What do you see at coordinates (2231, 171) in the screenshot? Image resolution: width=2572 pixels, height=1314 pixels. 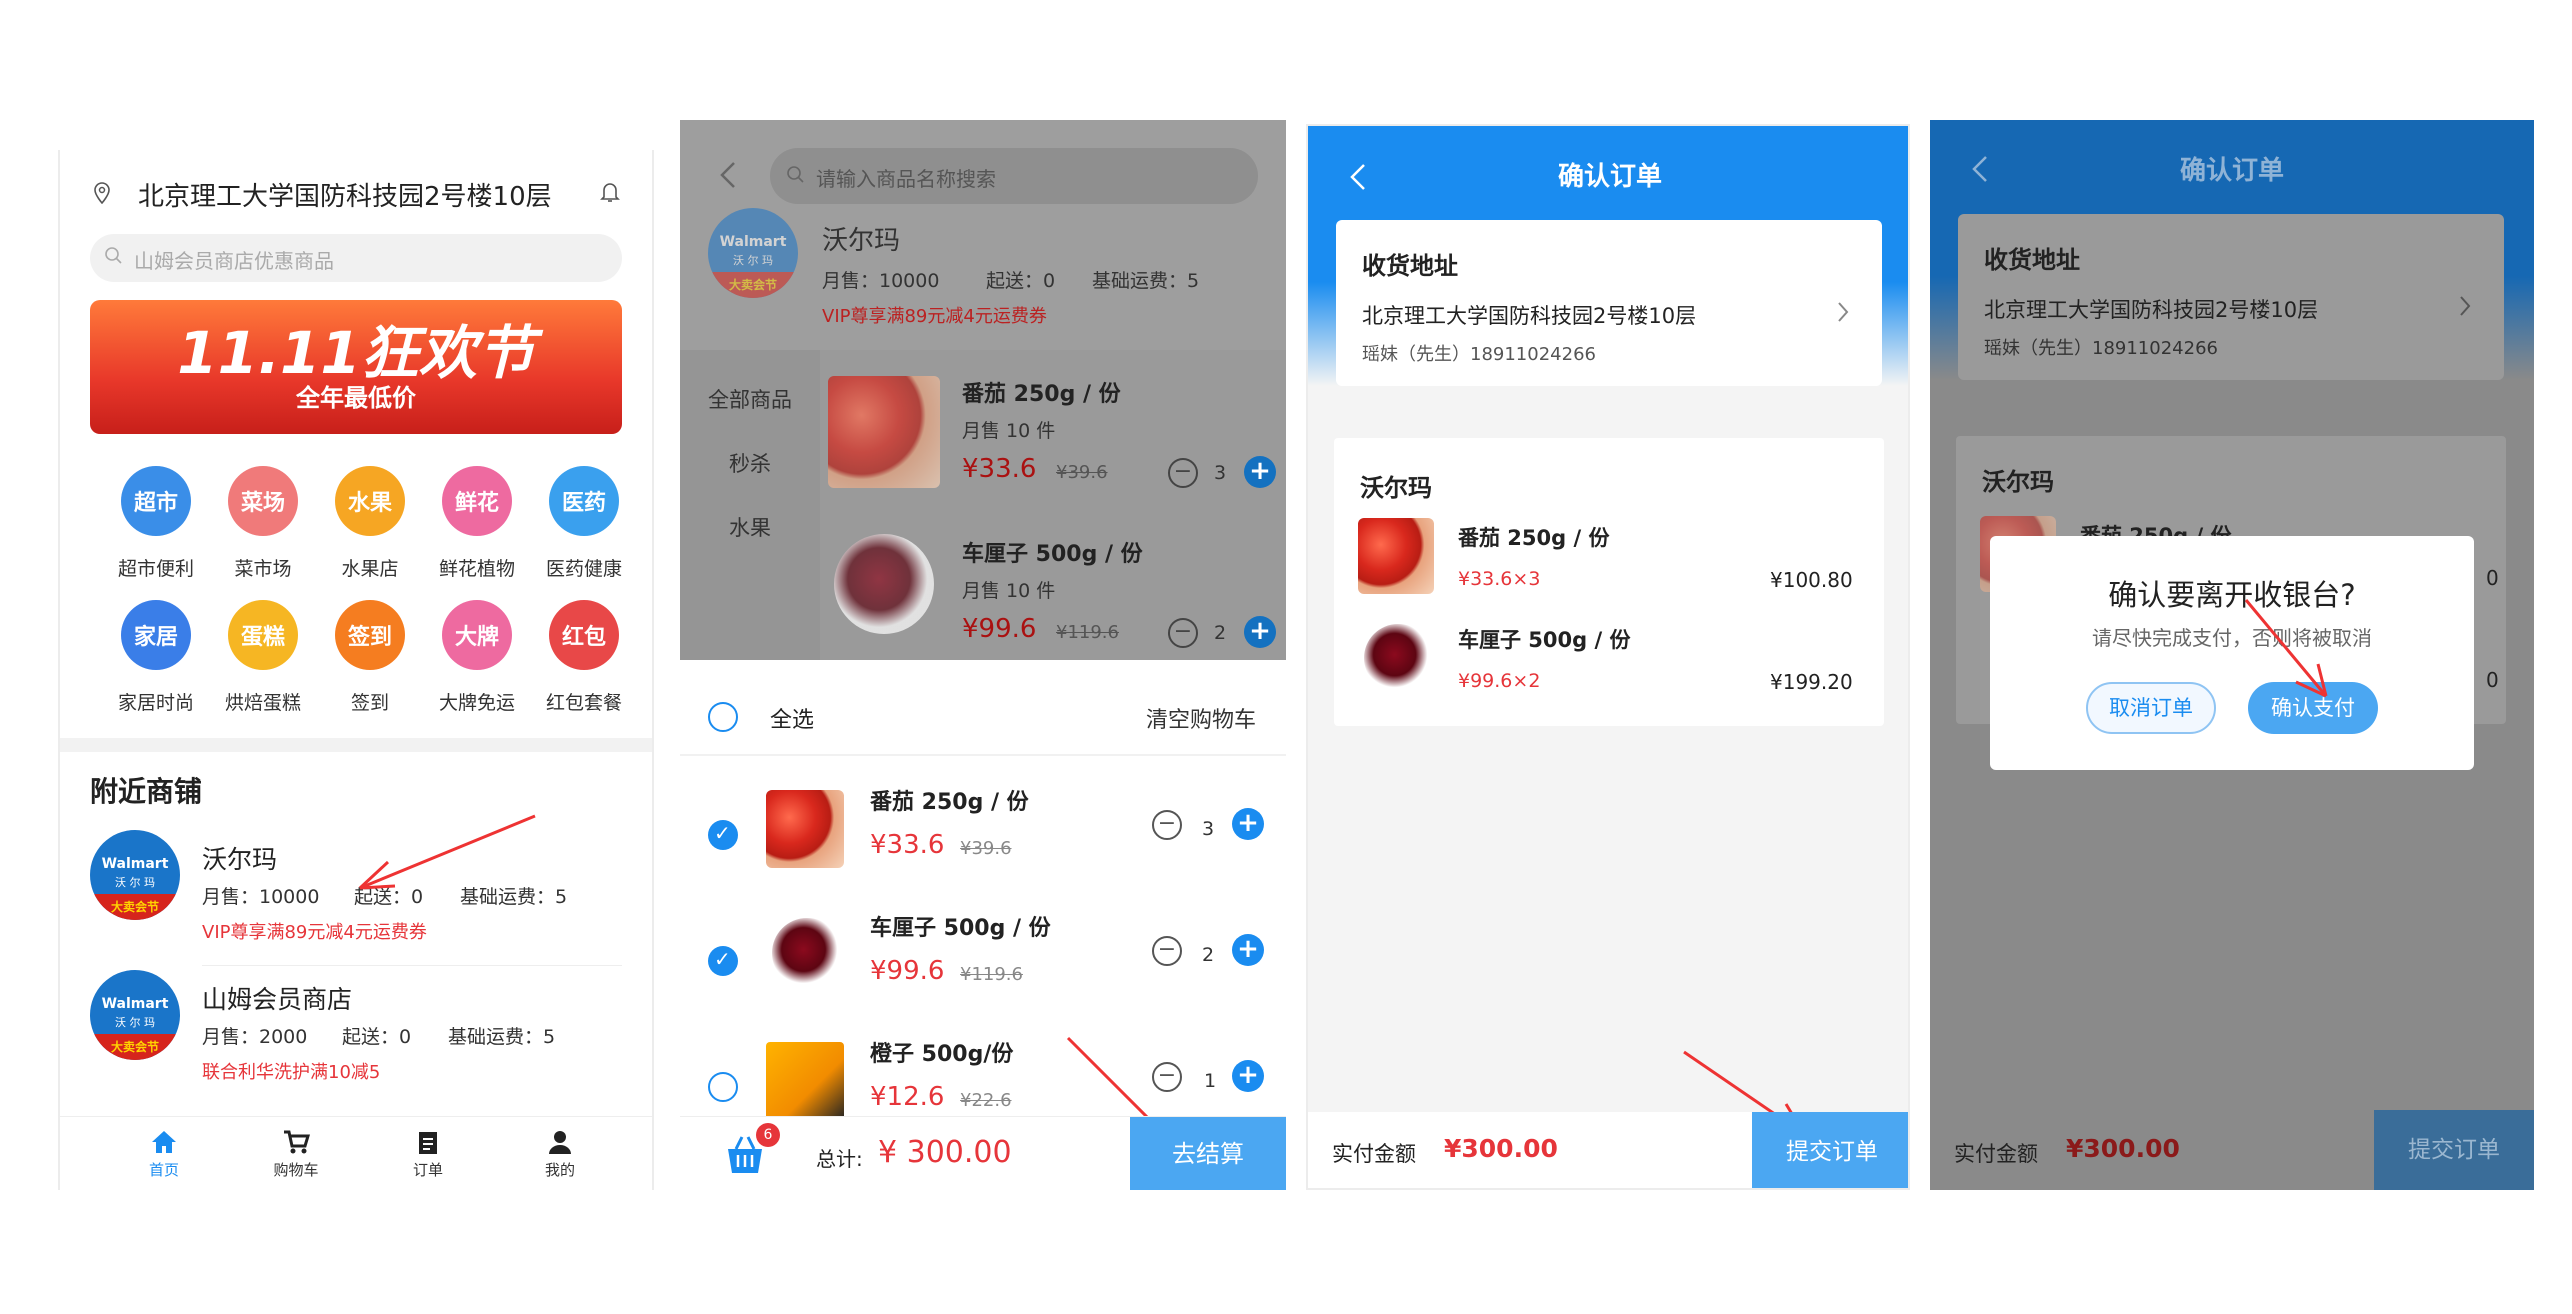 I see `page-title: 确认订单` at bounding box center [2231, 171].